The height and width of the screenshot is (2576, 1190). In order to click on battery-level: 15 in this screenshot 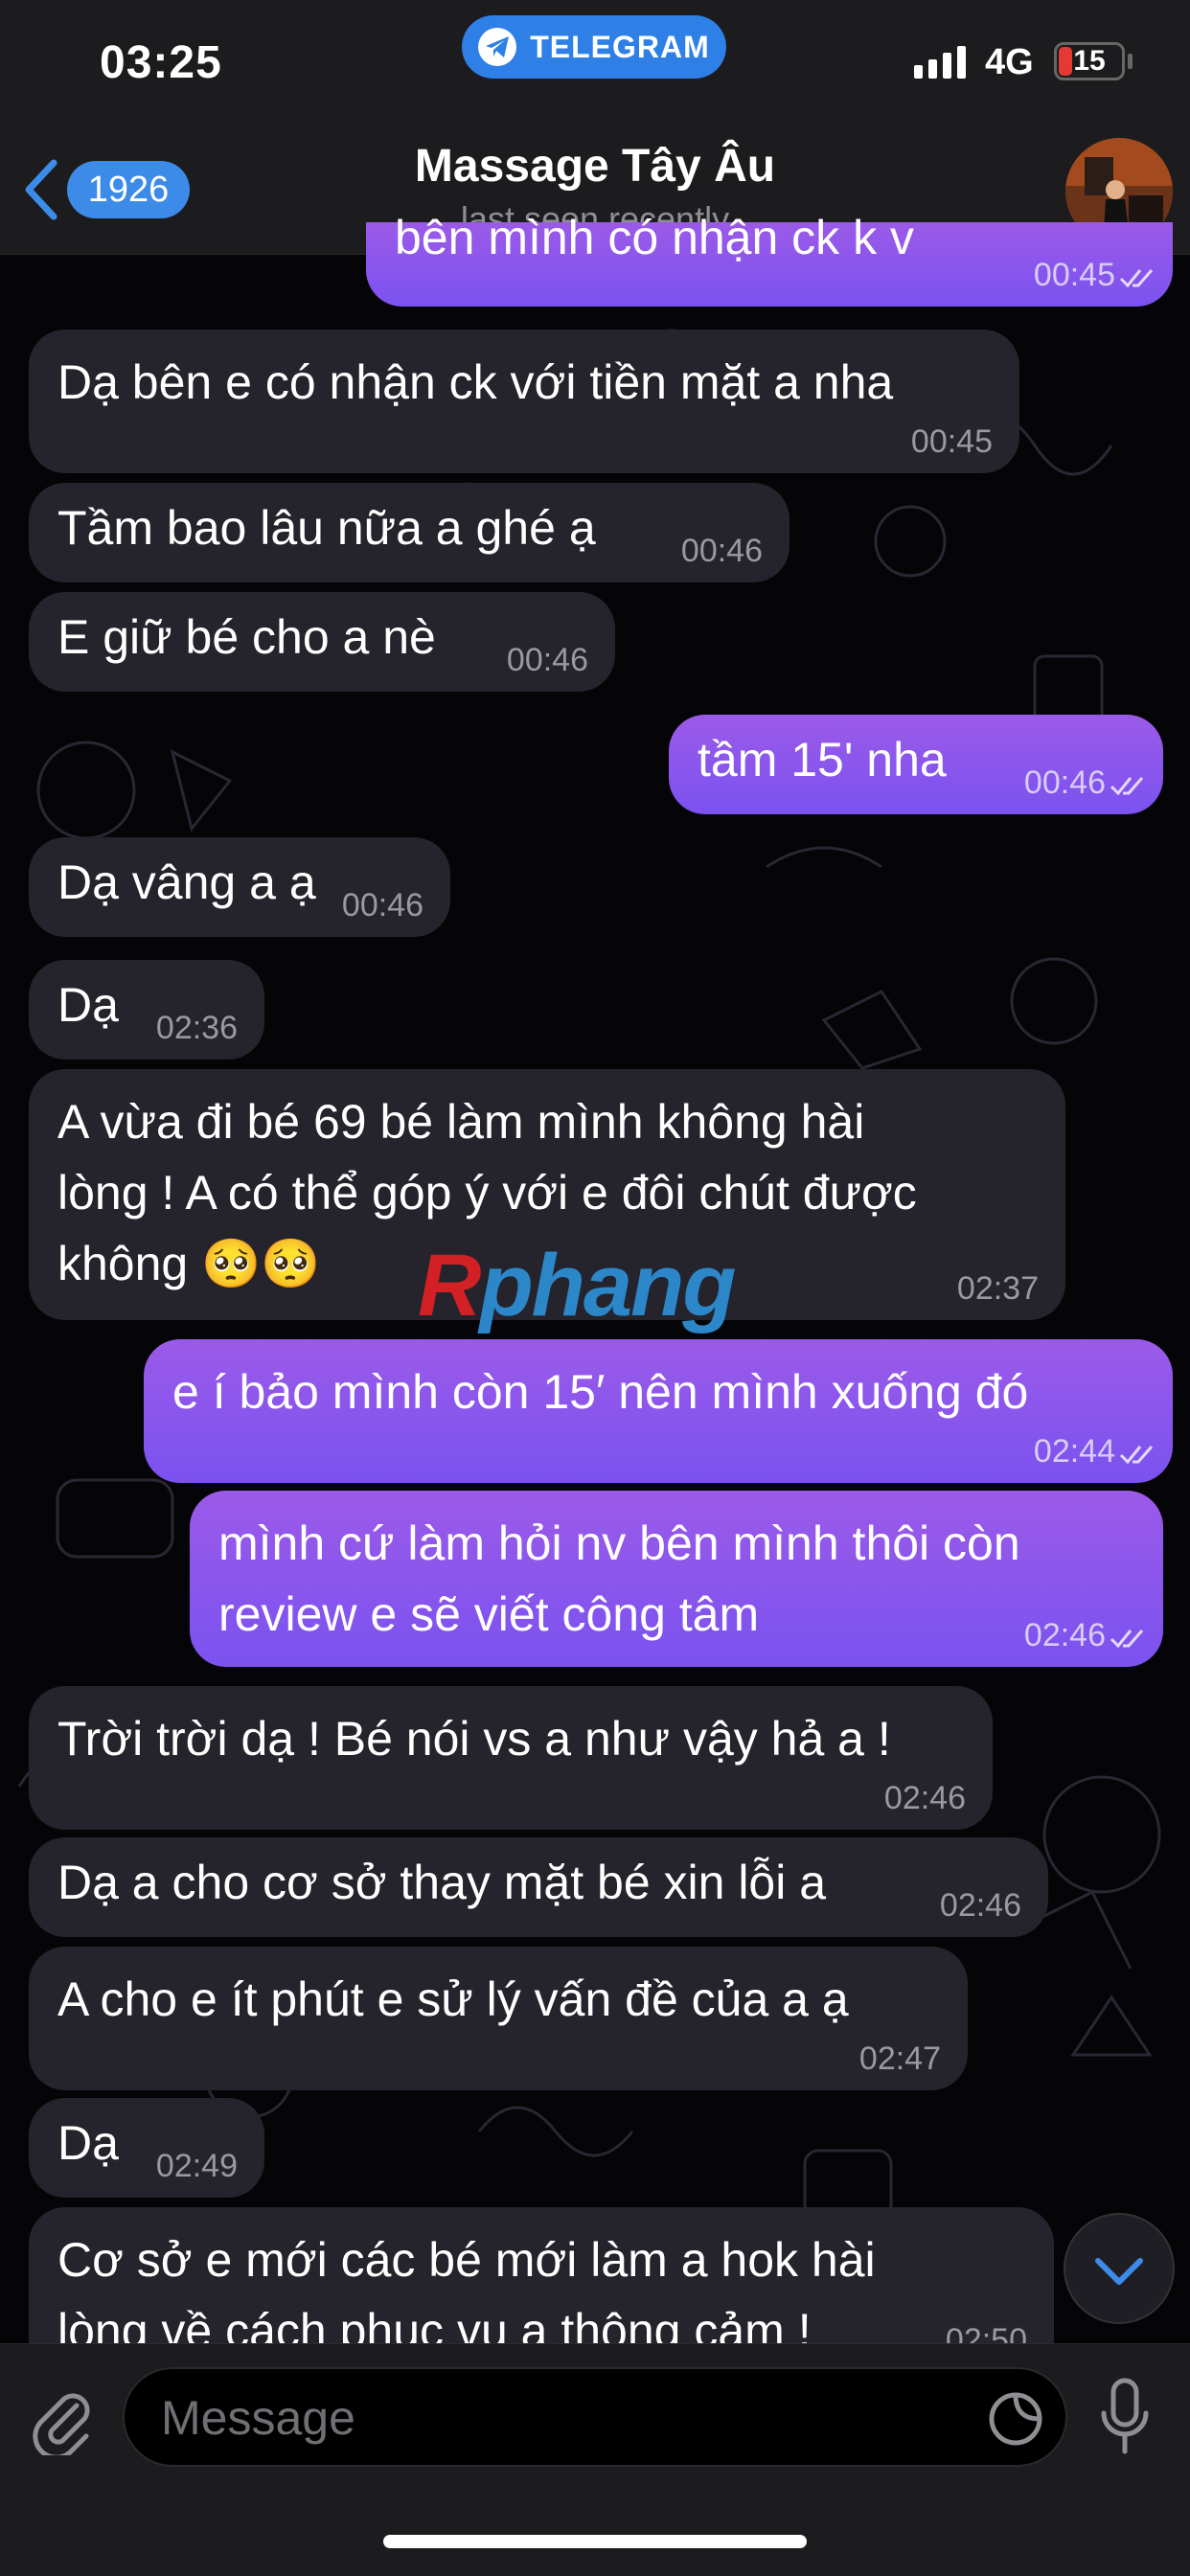, I will do `click(1090, 61)`.